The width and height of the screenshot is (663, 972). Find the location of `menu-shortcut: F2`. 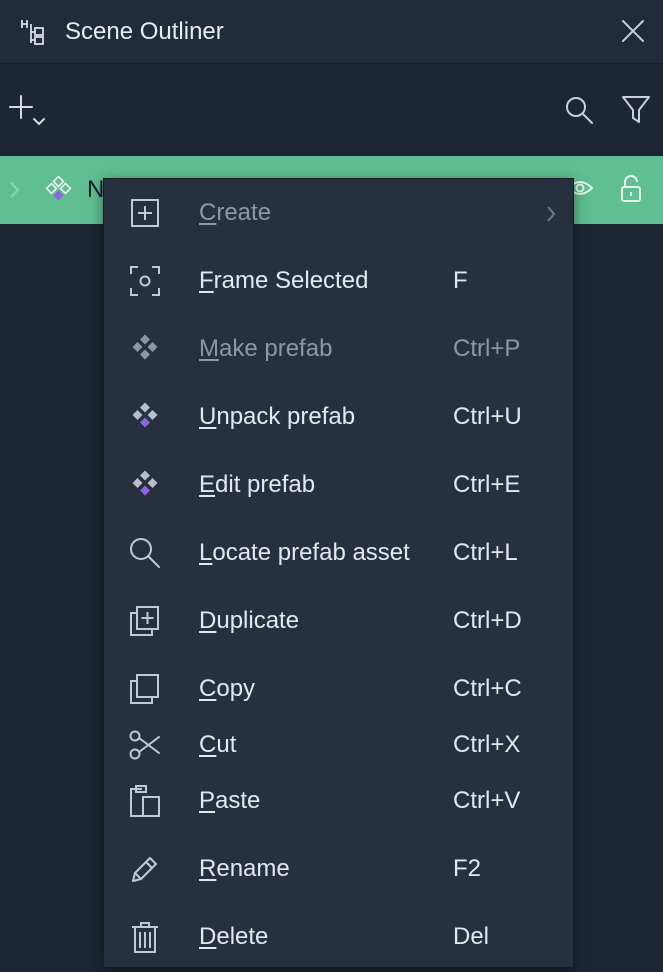

menu-shortcut: F2 is located at coordinates (467, 868).